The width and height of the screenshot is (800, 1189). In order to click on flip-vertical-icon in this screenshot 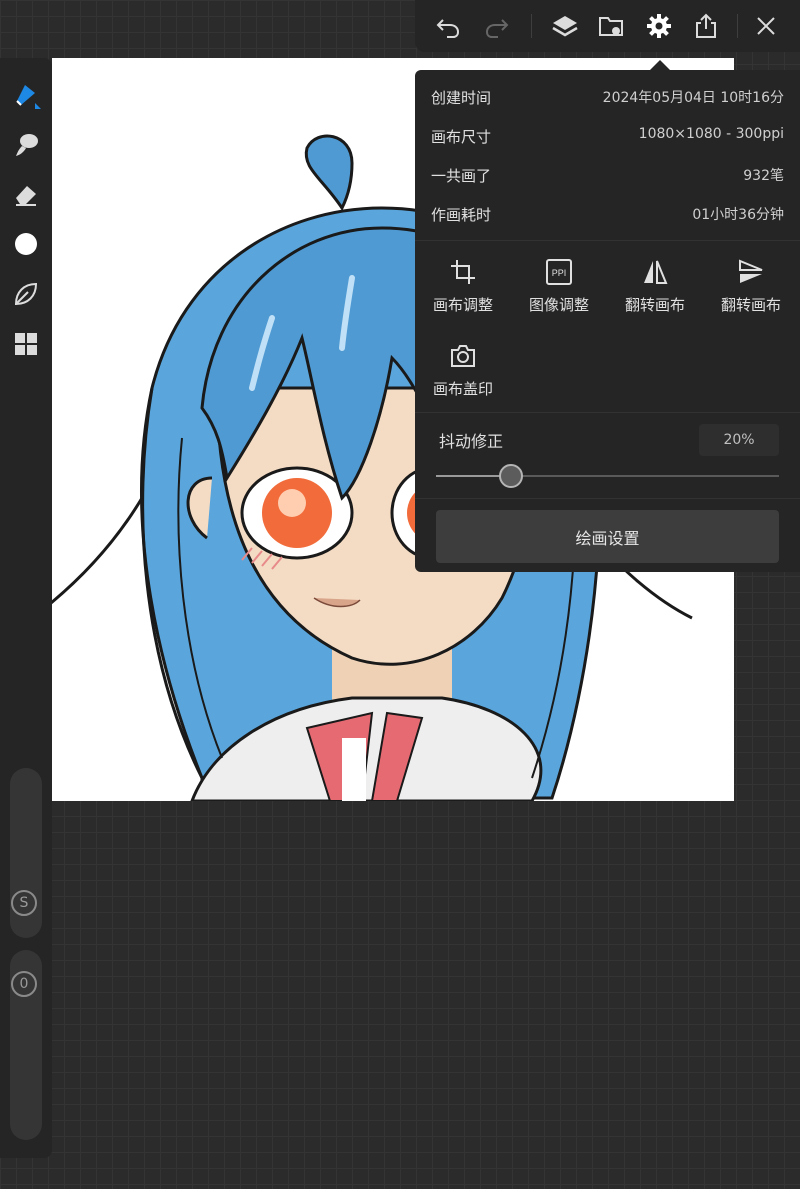, I will do `click(751, 272)`.